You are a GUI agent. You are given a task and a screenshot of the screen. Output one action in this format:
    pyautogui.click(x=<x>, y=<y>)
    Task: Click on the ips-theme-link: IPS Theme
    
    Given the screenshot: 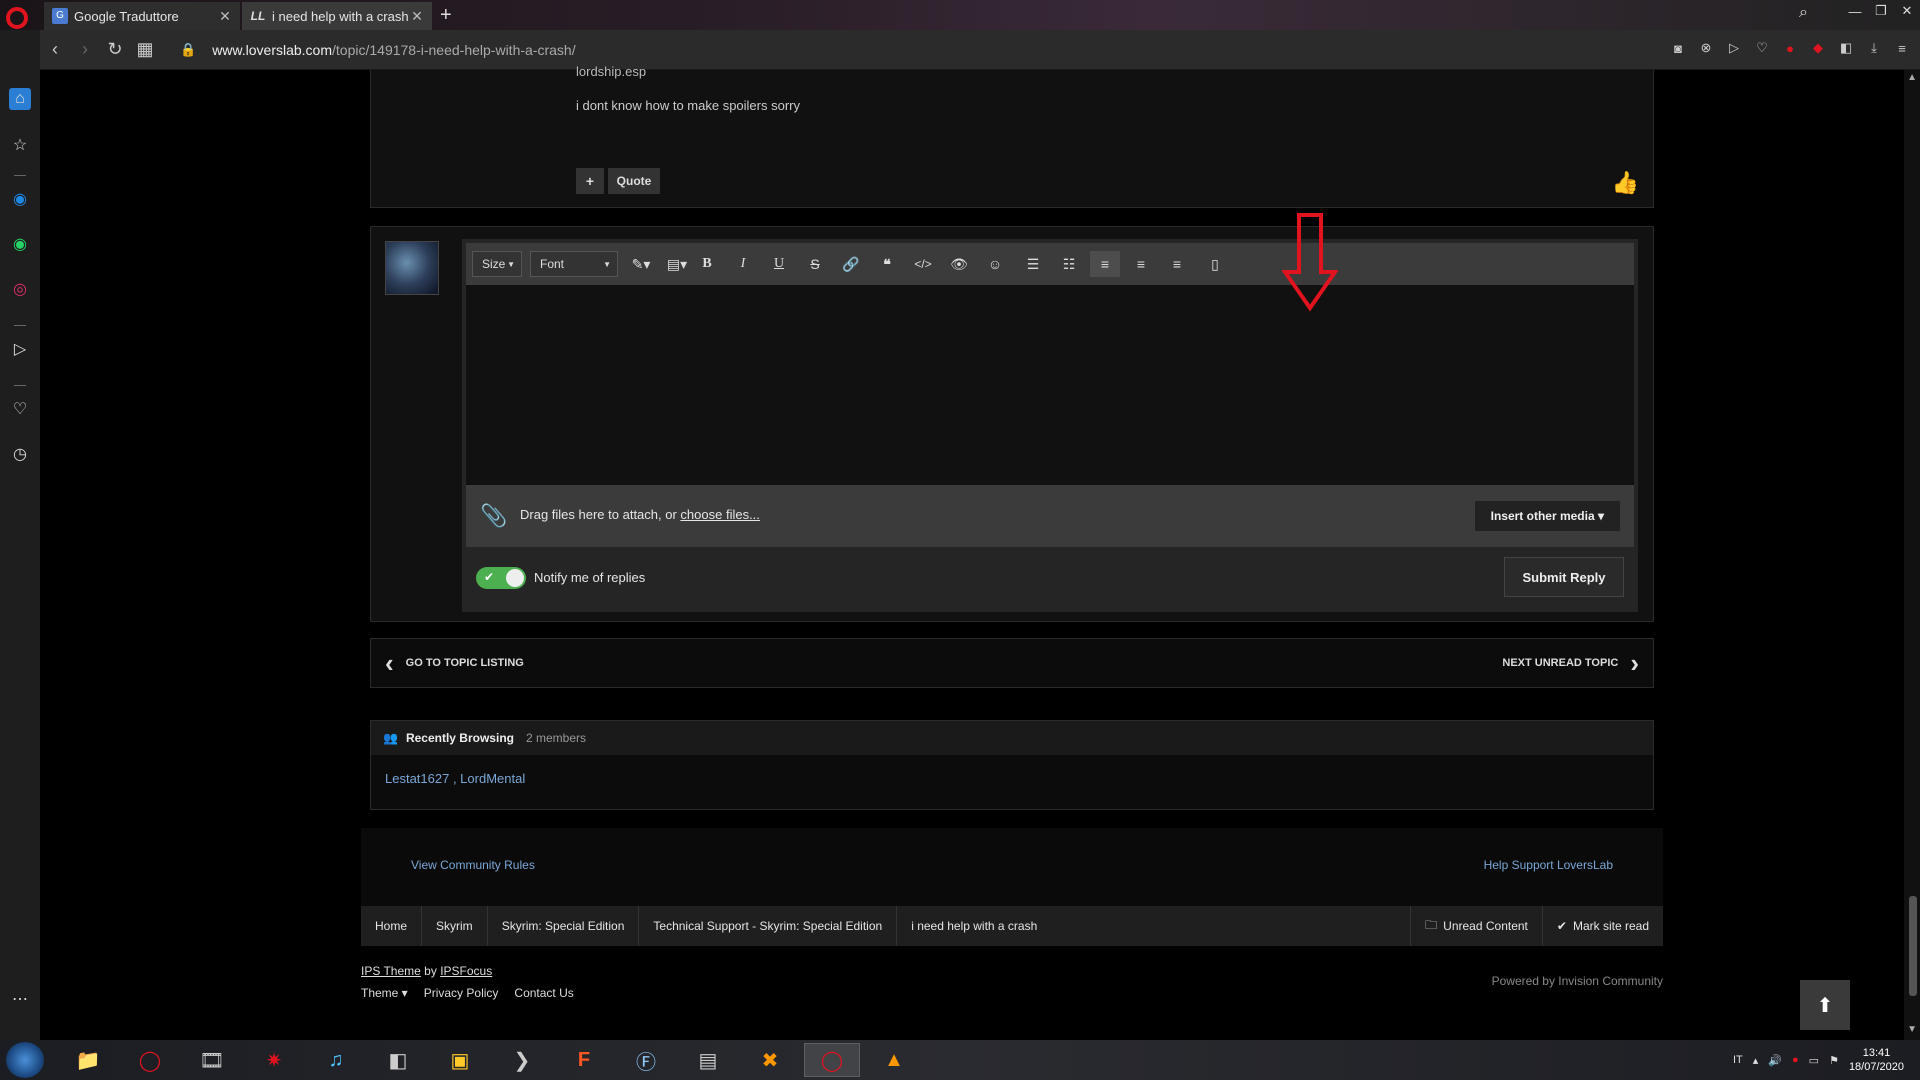 What is the action you would take?
    pyautogui.click(x=391, y=971)
    